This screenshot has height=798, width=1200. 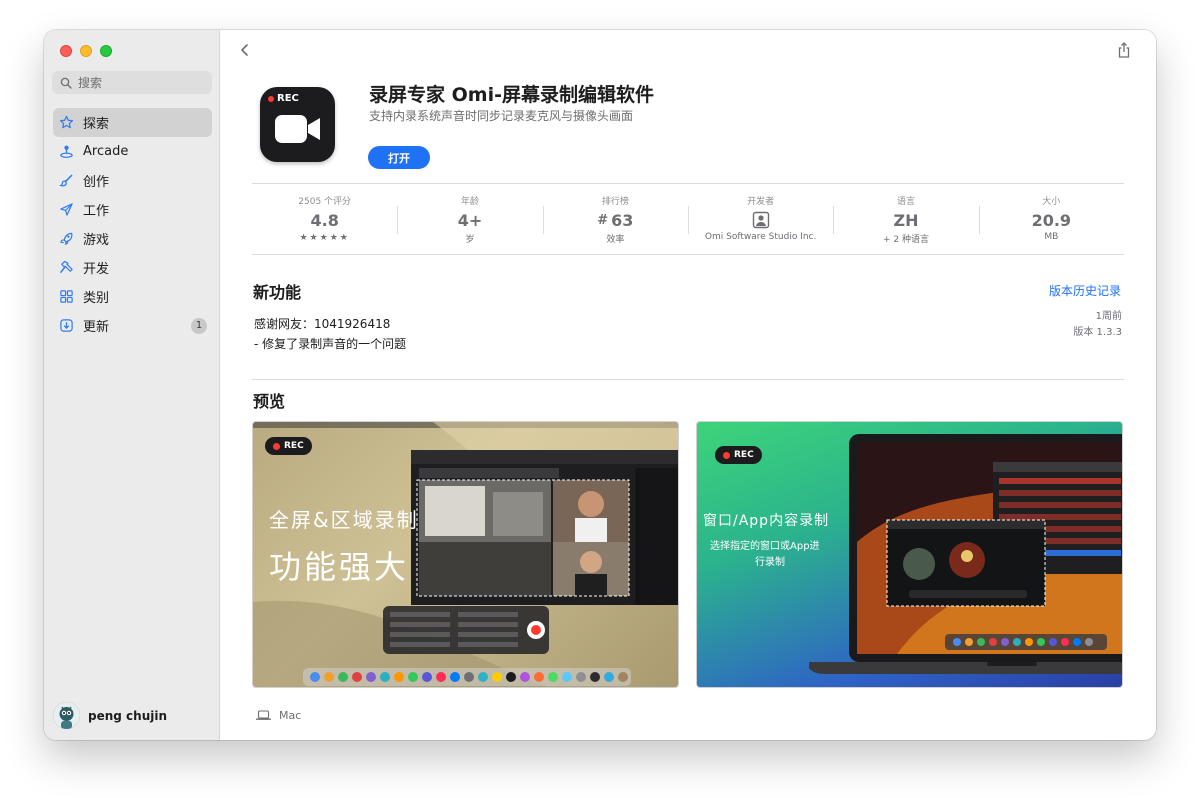 What do you see at coordinates (470, 240) in the screenshot?
I see `stat-sub: 岁` at bounding box center [470, 240].